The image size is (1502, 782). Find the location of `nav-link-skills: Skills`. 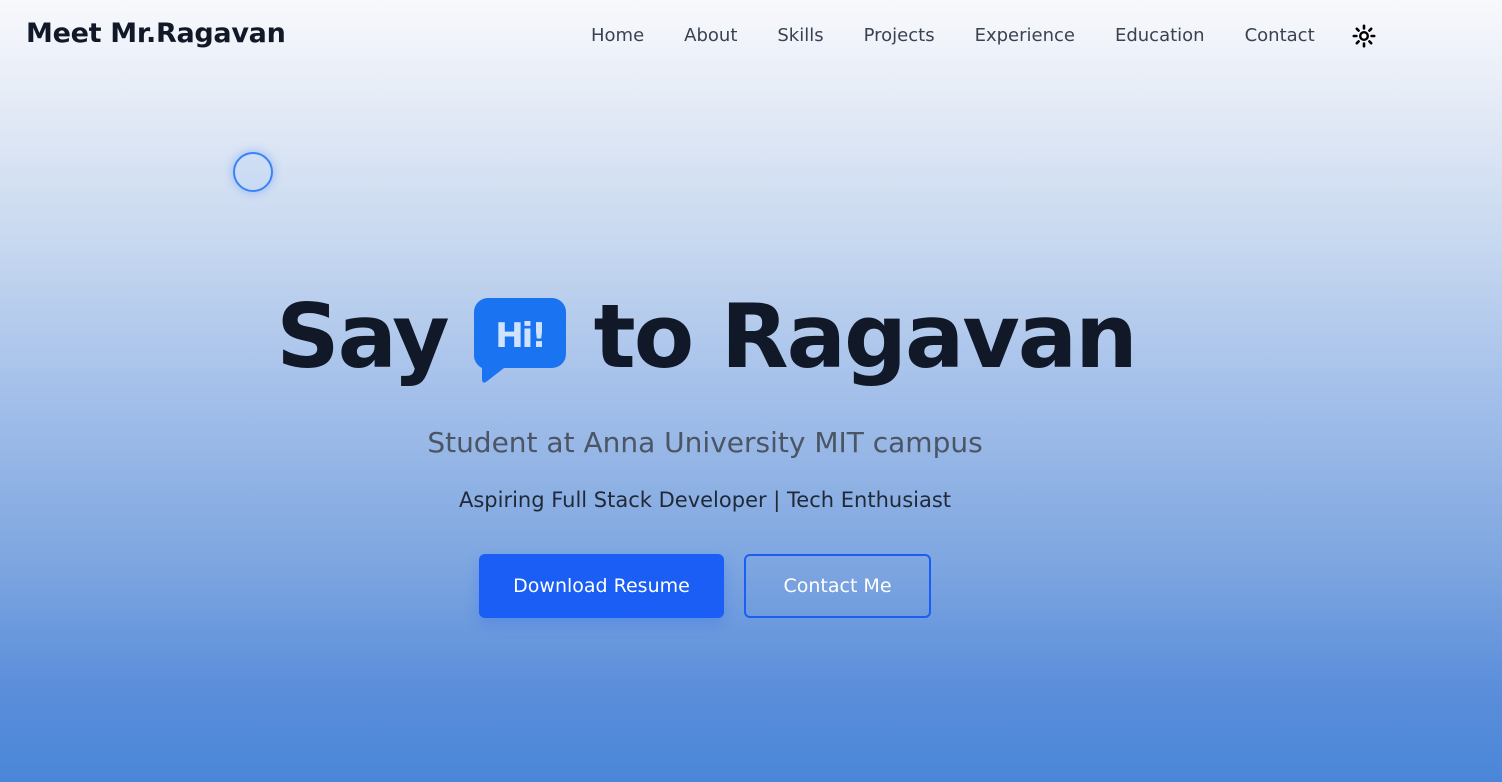

nav-link-skills: Skills is located at coordinates (800, 36).